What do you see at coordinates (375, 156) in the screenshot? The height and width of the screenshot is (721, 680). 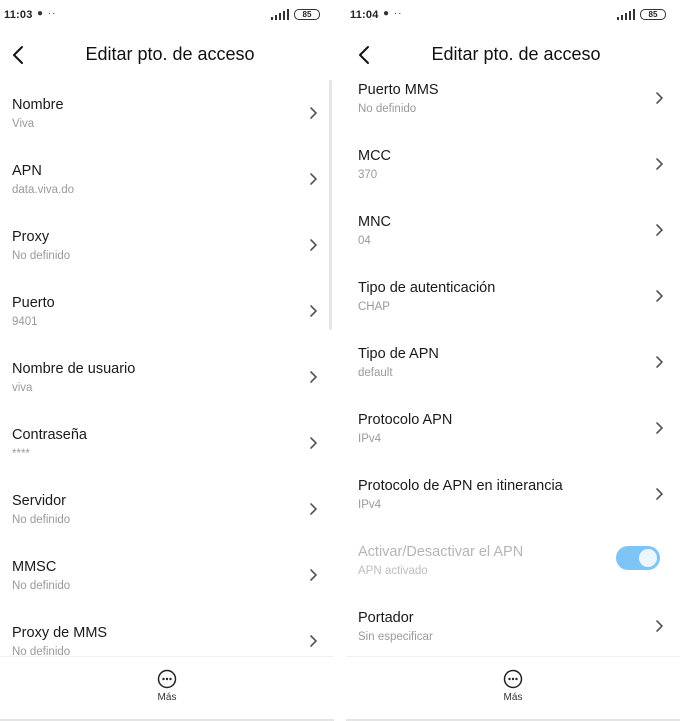 I see `setting-label: MCC` at bounding box center [375, 156].